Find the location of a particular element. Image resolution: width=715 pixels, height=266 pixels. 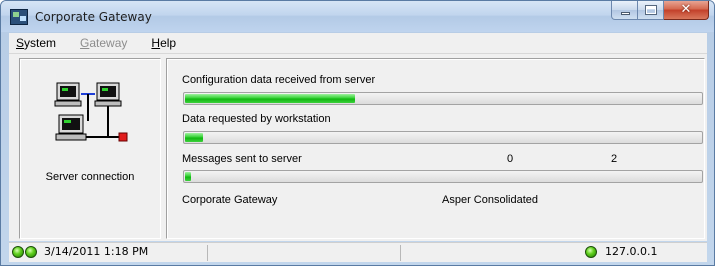

minimize-icon is located at coordinates (625, 13).